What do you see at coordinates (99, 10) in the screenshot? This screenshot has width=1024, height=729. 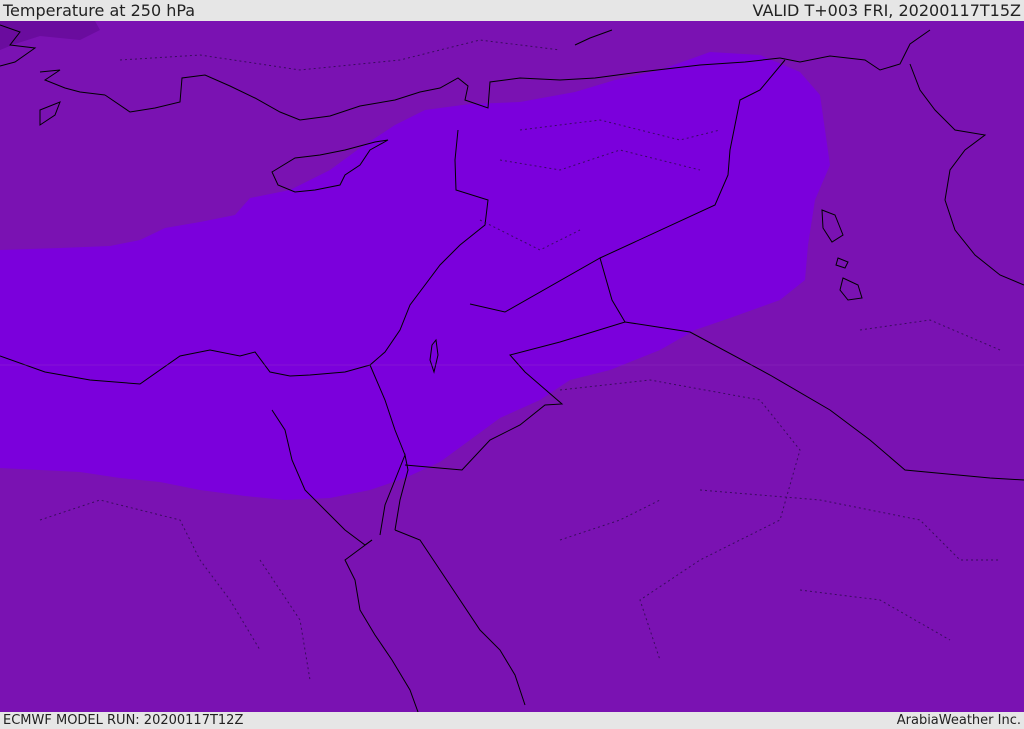 I see `map-title: Temperature at 250 hPa` at bounding box center [99, 10].